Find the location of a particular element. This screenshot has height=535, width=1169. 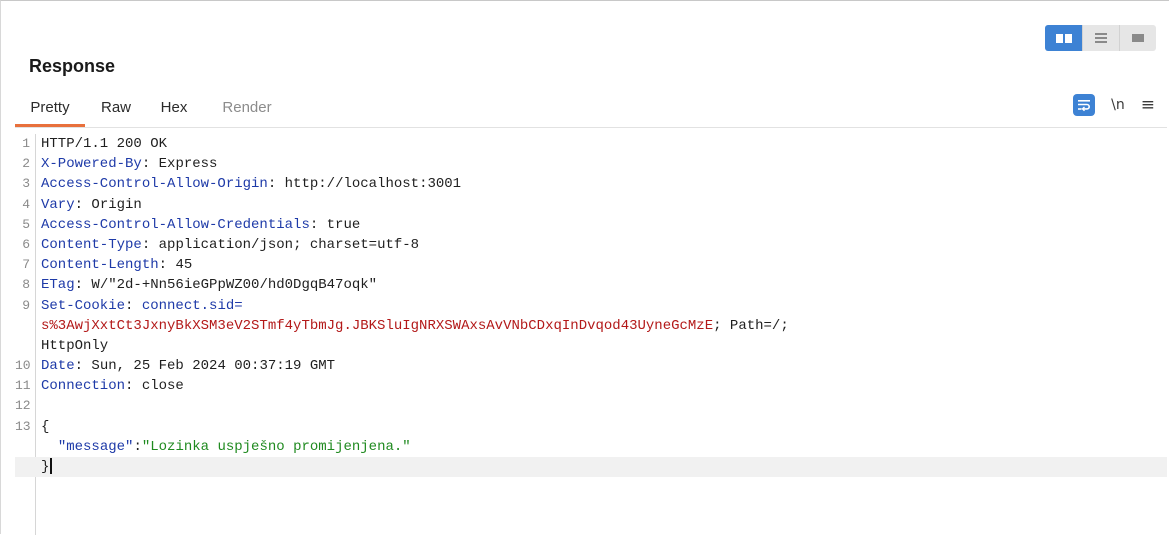

header-name: Content-Length is located at coordinates (100, 265).